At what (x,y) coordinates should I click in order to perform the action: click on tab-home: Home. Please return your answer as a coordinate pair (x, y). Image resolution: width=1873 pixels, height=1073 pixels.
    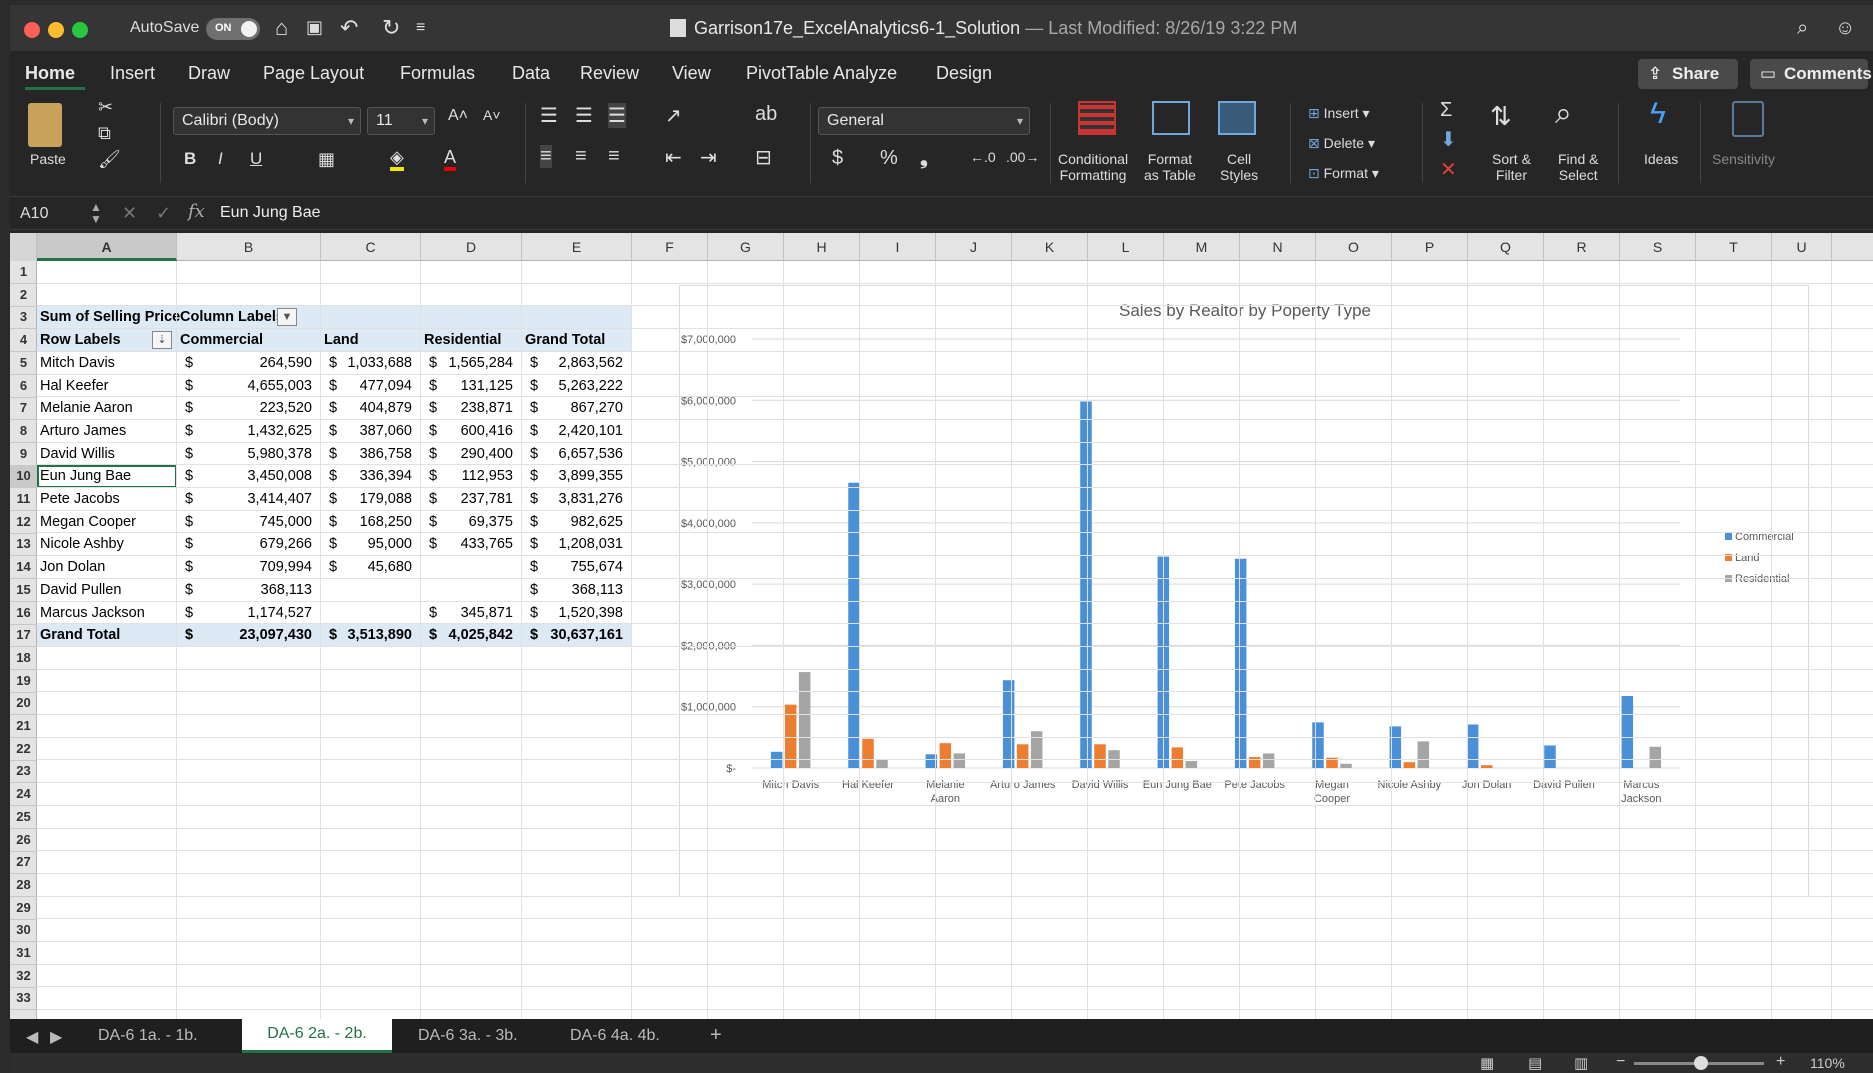
    Looking at the image, I should click on (50, 73).